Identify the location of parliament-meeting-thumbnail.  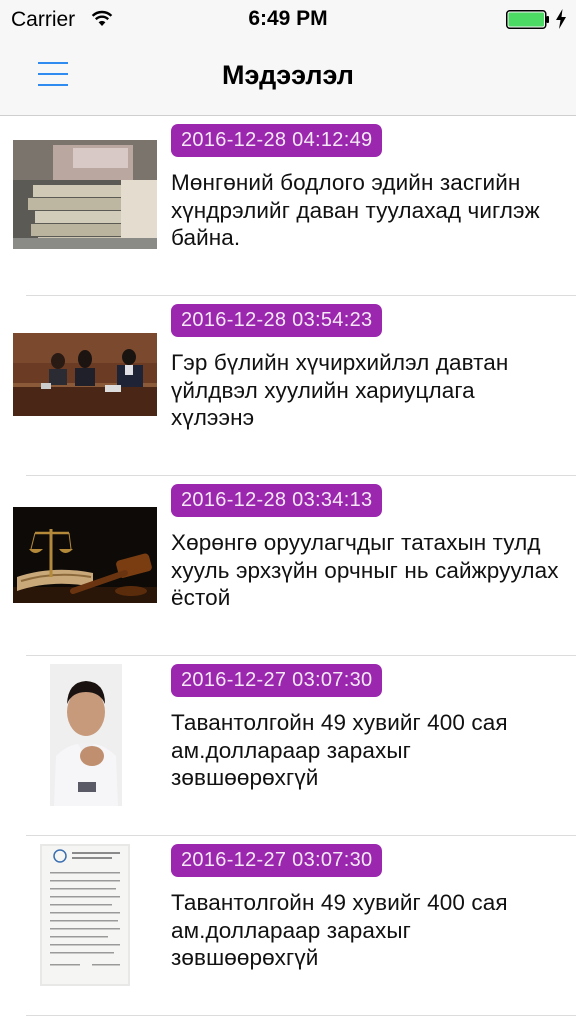
(85, 374).